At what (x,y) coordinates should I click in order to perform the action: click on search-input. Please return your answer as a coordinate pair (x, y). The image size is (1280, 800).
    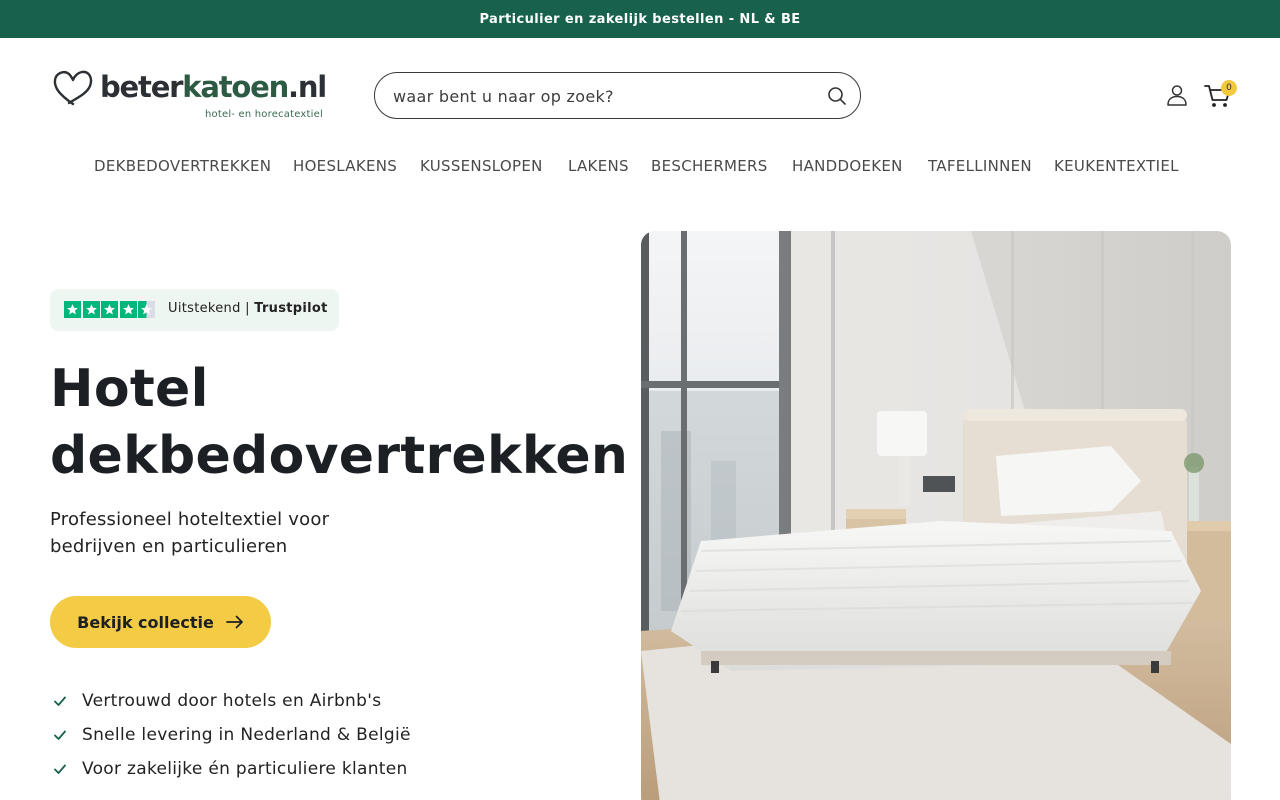
    Looking at the image, I should click on (603, 96).